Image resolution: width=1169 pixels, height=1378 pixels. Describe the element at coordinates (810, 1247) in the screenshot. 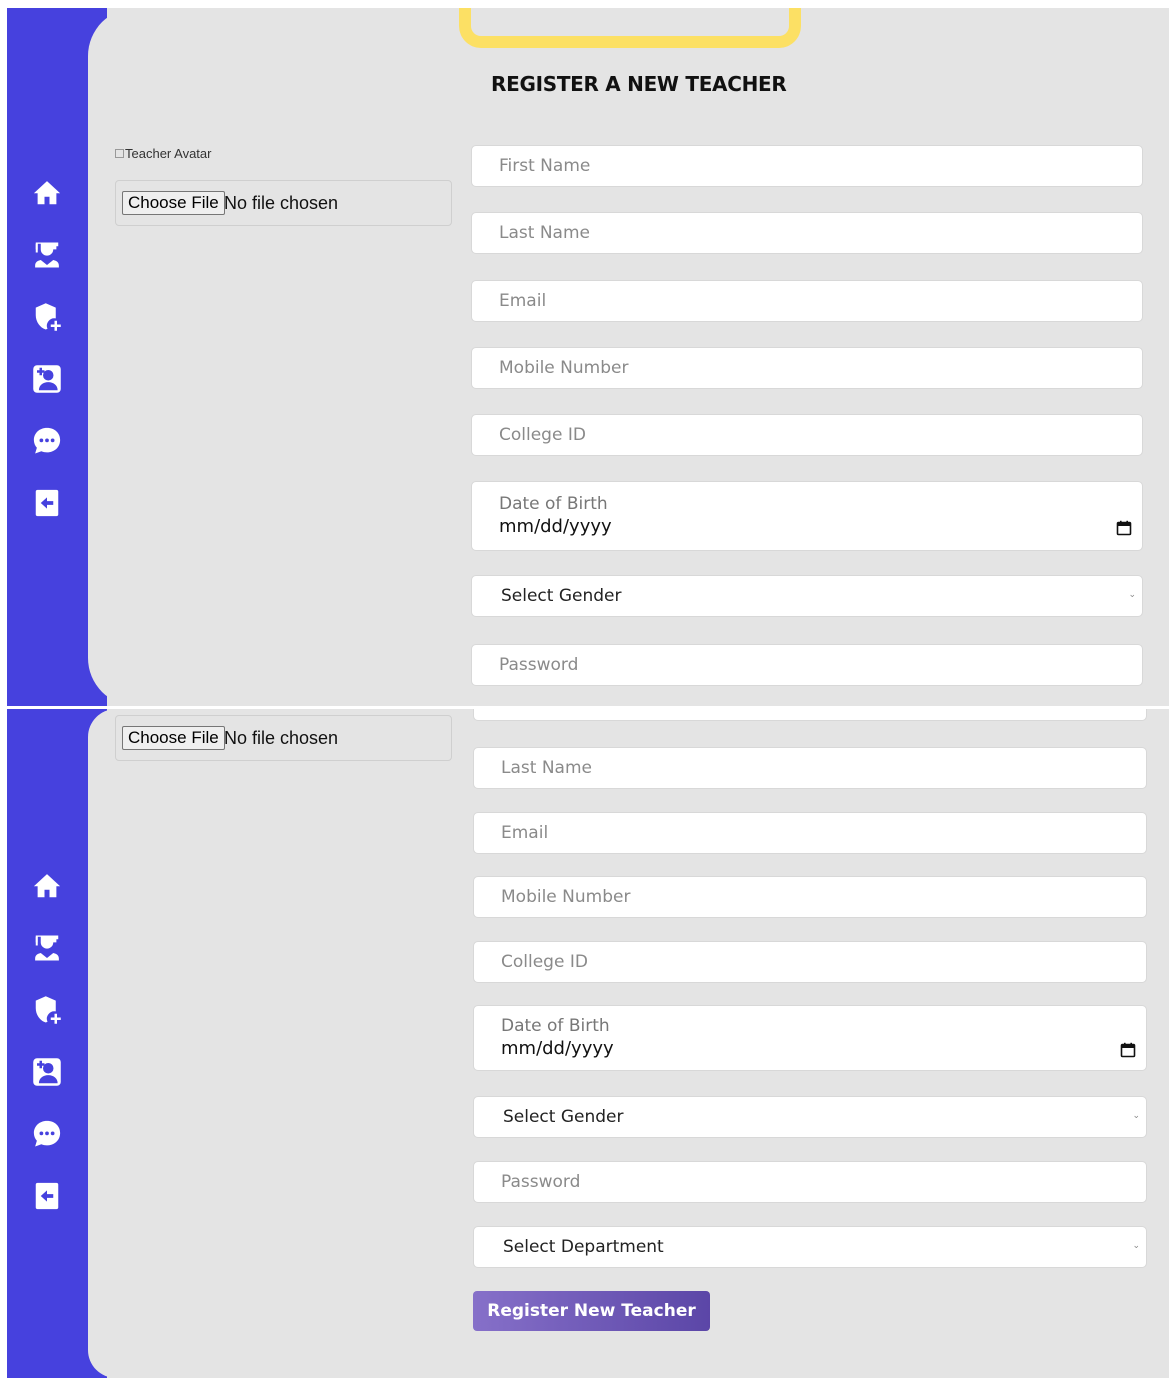

I see `department-select: Select Department ⌄` at that location.